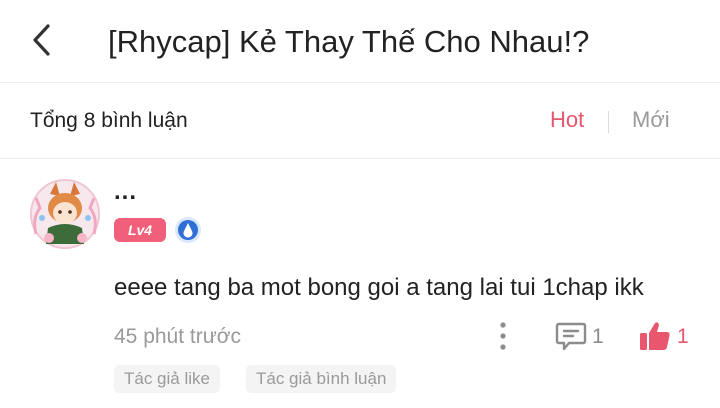 Image resolution: width=720 pixels, height=408 pixels. Describe the element at coordinates (651, 120) in the screenshot. I see `sort-new-tab: Mới` at that location.